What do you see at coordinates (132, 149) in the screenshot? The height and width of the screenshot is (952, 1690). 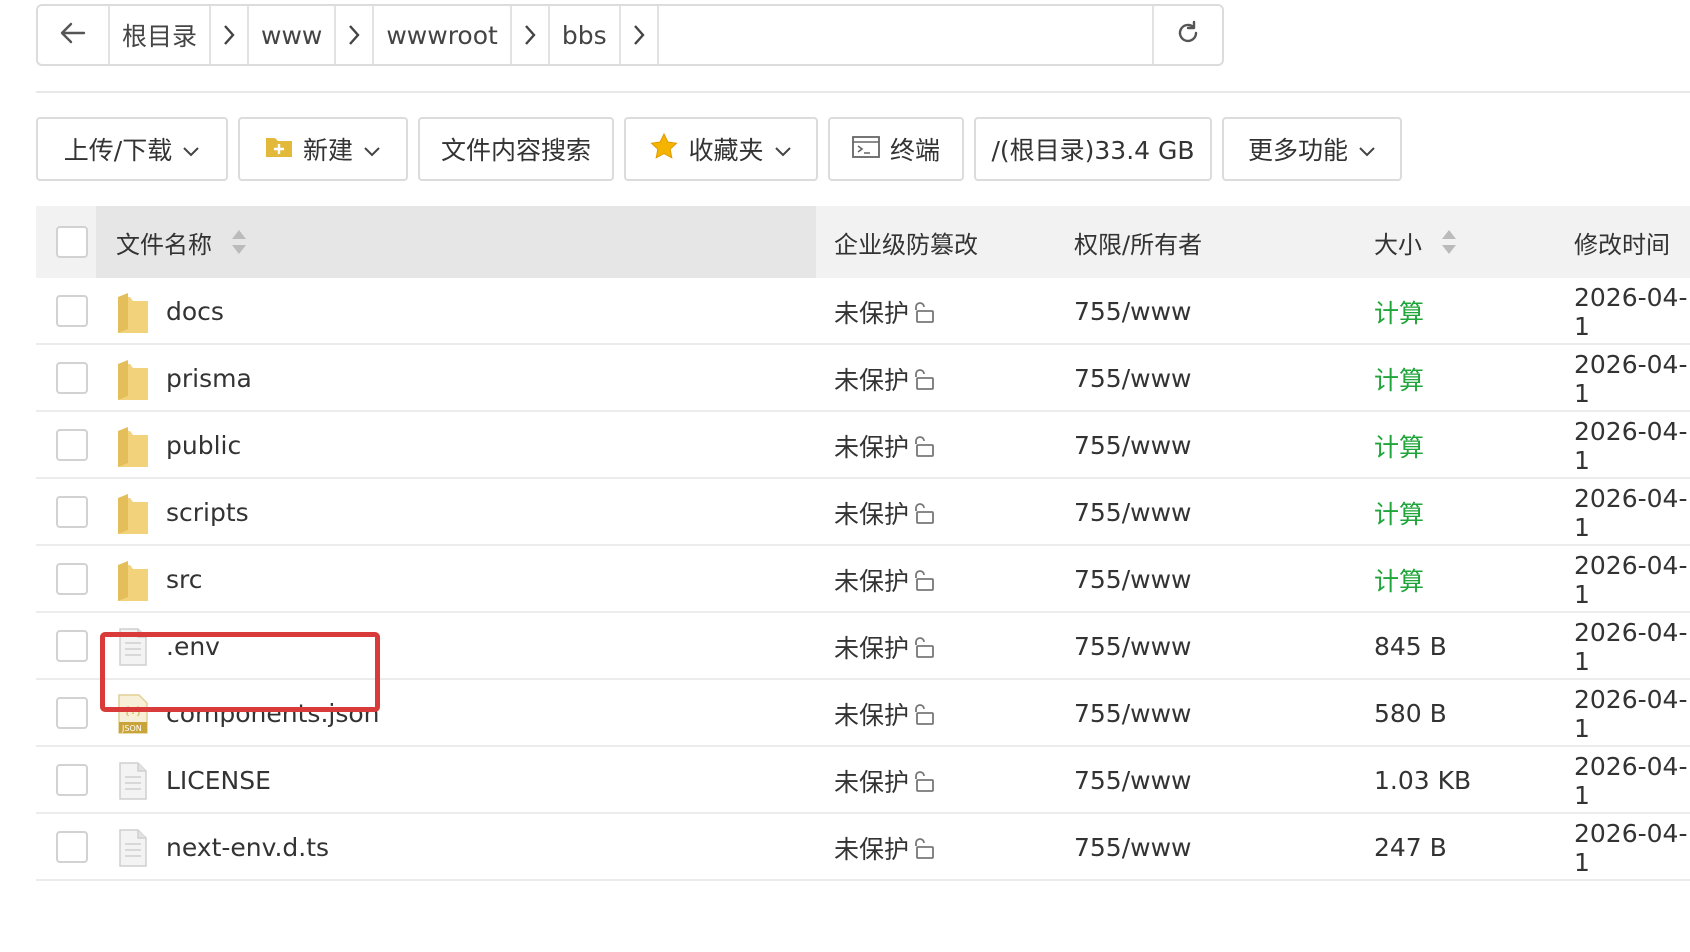 I see `upload-download-button: 上传/下载` at bounding box center [132, 149].